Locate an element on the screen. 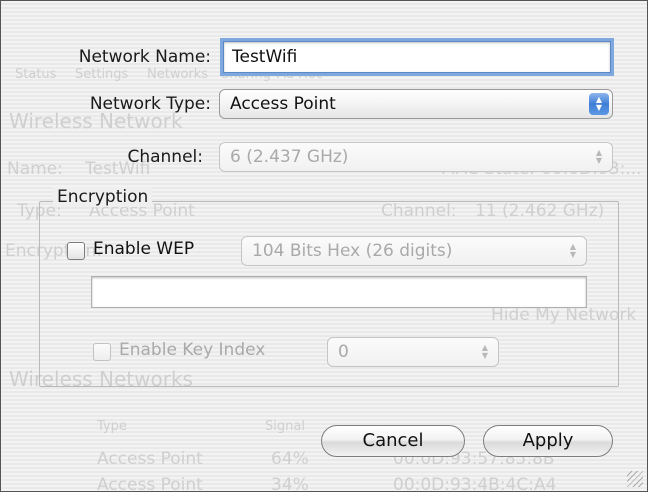  bg-row2-type: Access Point is located at coordinates (150, 483).